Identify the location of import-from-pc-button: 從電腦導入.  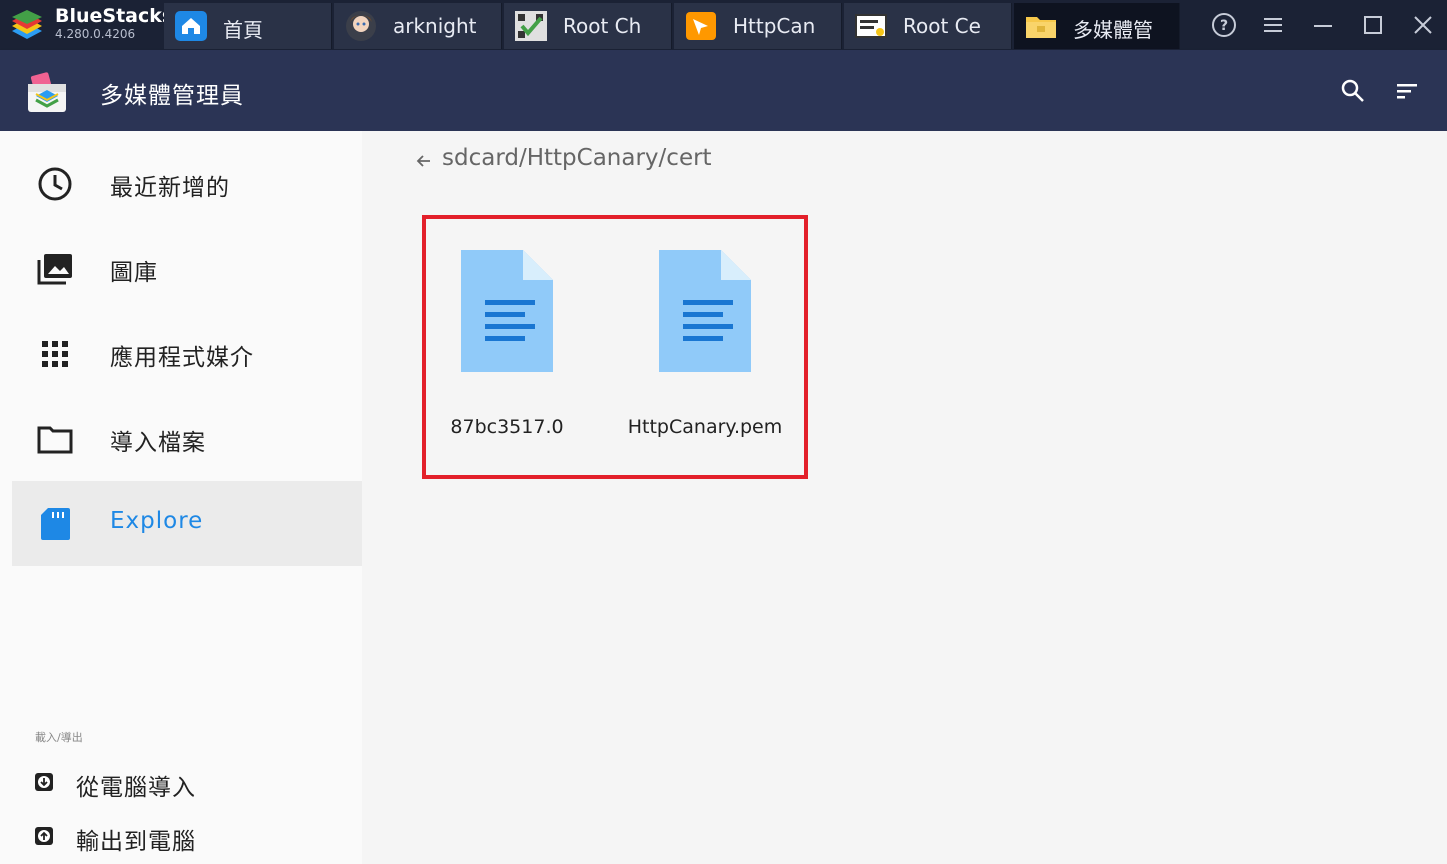
(181, 783).